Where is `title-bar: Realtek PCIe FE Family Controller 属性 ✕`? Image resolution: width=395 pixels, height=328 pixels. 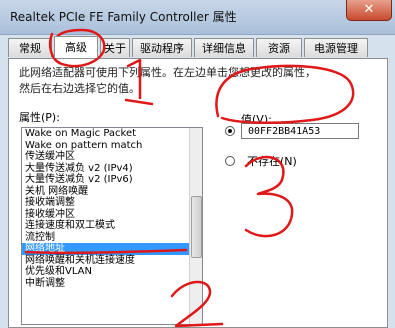 title-bar: Realtek PCIe FE Family Controller 属性 ✕ is located at coordinates (197, 17).